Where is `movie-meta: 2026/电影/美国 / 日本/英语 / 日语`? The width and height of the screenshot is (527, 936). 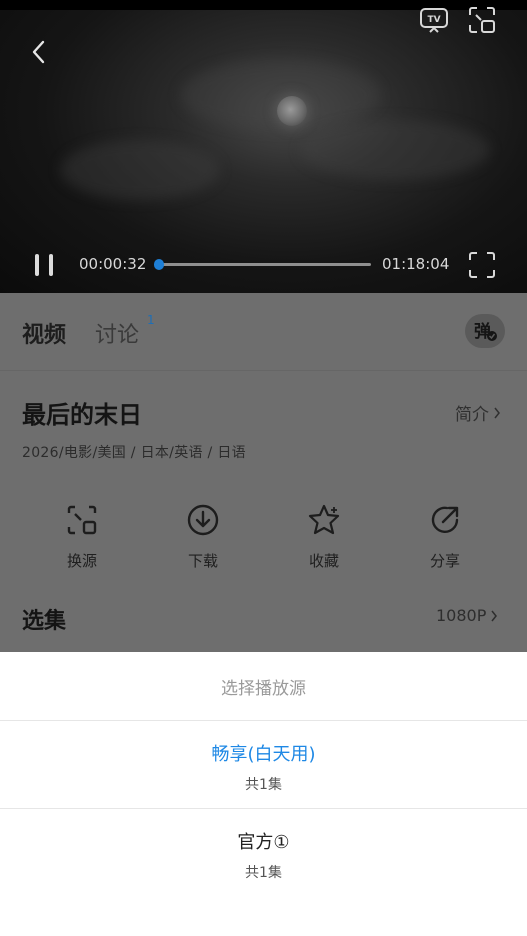
movie-meta: 2026/电影/美国 / 日本/英语 / 日语 is located at coordinates (134, 453).